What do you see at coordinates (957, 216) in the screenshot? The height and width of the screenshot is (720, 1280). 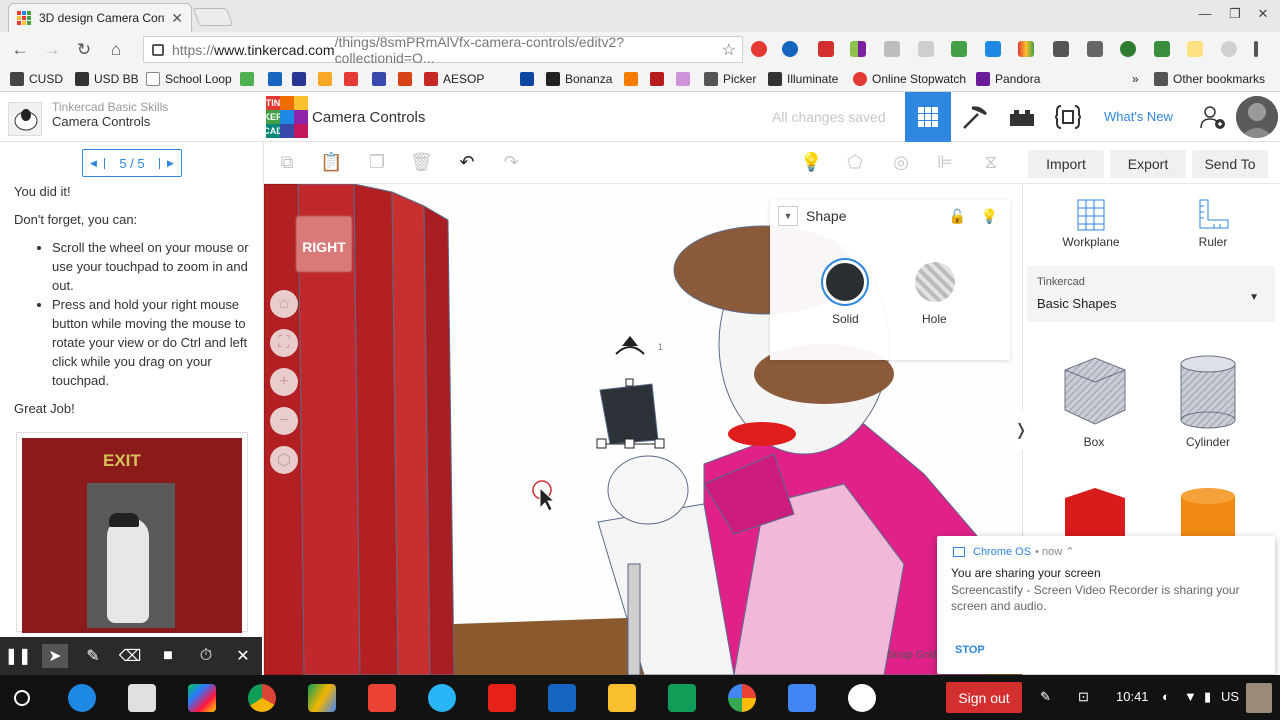 I see `lock-icon: 🔓` at bounding box center [957, 216].